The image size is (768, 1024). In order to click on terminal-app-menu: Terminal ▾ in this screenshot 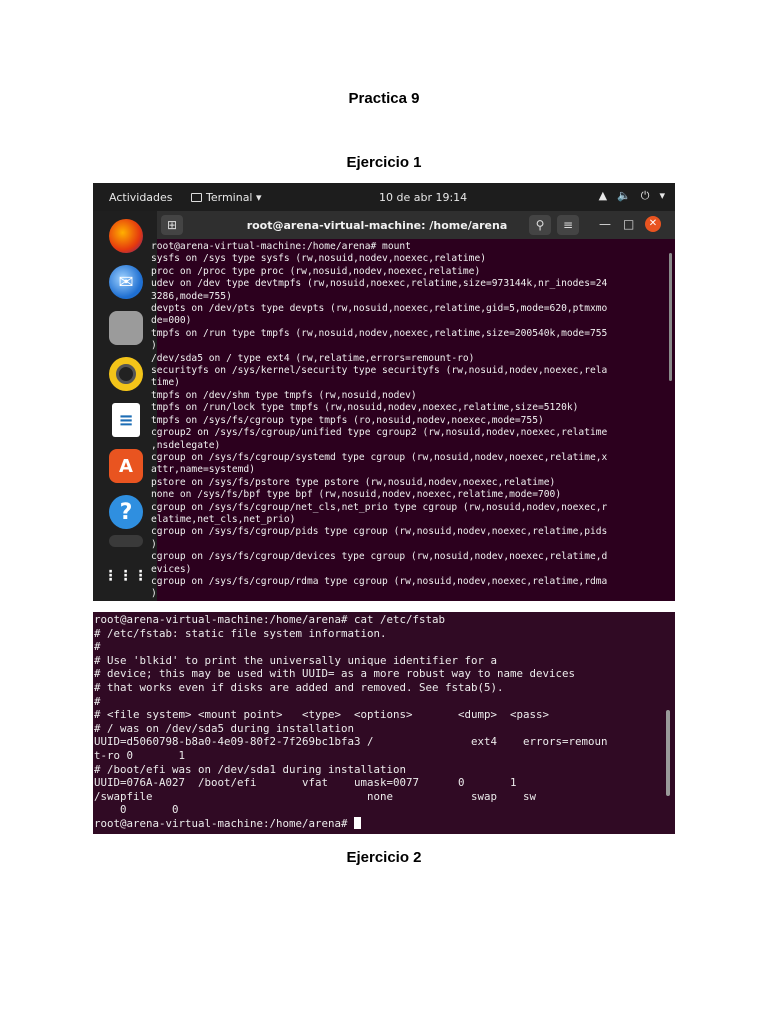, I will do `click(226, 197)`.